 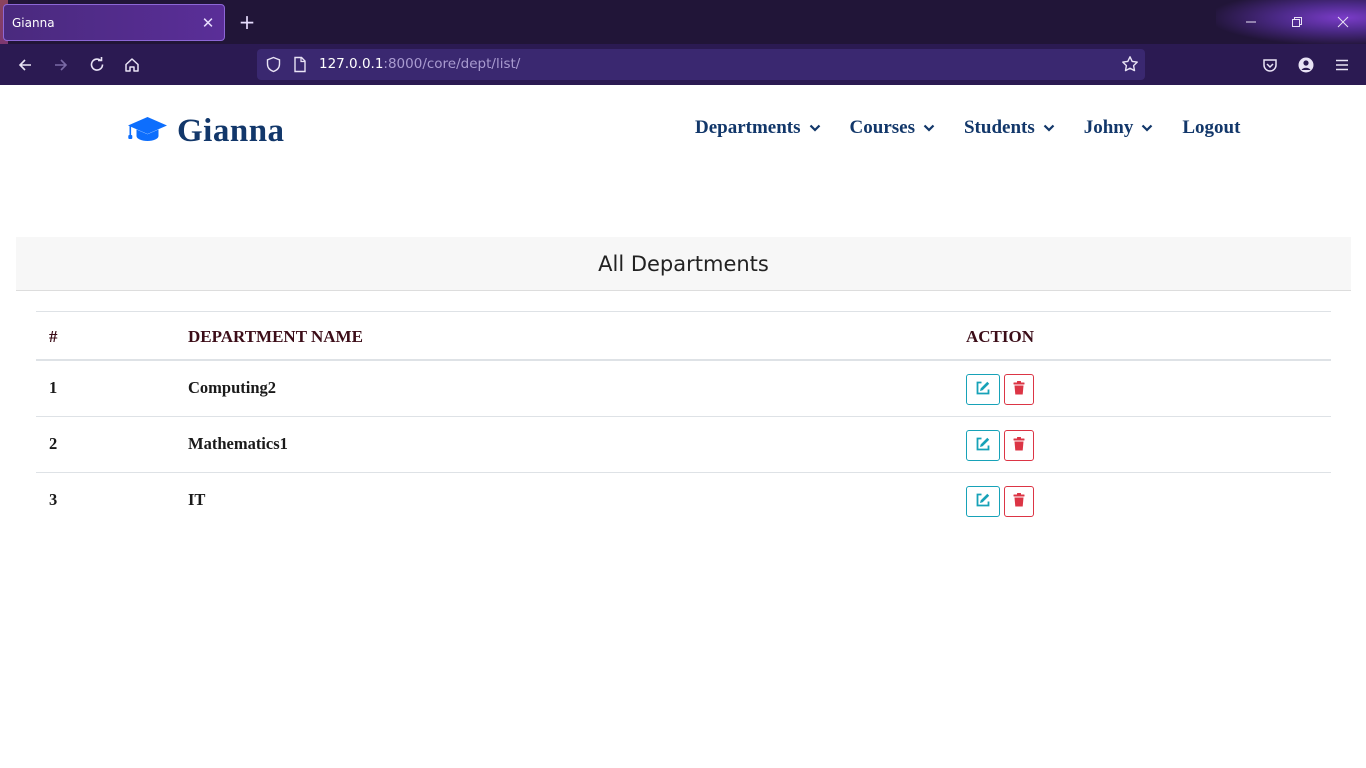 I want to click on column-header-number: #, so click(x=53, y=336).